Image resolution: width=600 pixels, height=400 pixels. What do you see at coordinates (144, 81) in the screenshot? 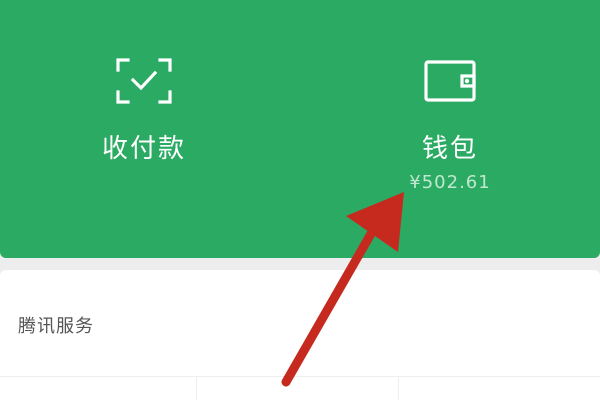
I see `scan-check-icon` at bounding box center [144, 81].